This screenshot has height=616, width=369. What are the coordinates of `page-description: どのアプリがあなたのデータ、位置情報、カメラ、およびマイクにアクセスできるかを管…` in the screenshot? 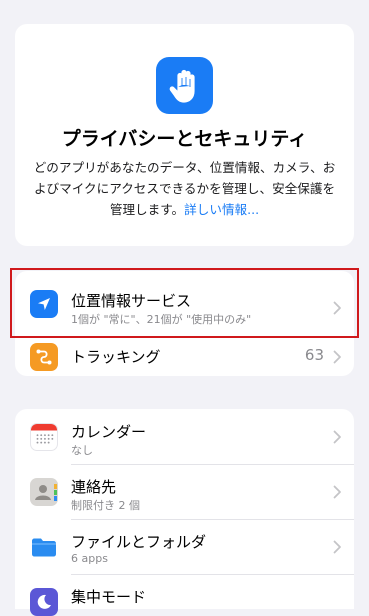 It's located at (184, 188).